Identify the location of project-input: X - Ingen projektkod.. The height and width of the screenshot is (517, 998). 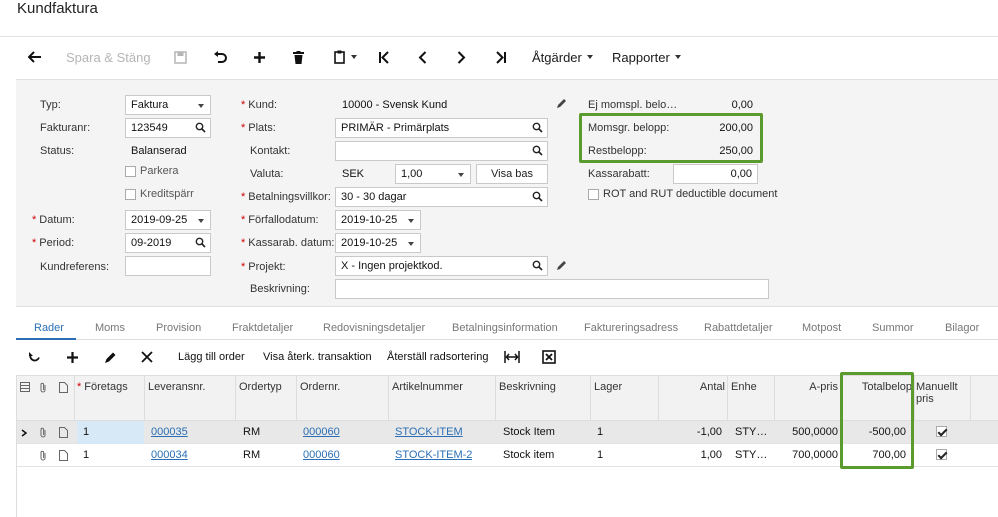
(441, 266).